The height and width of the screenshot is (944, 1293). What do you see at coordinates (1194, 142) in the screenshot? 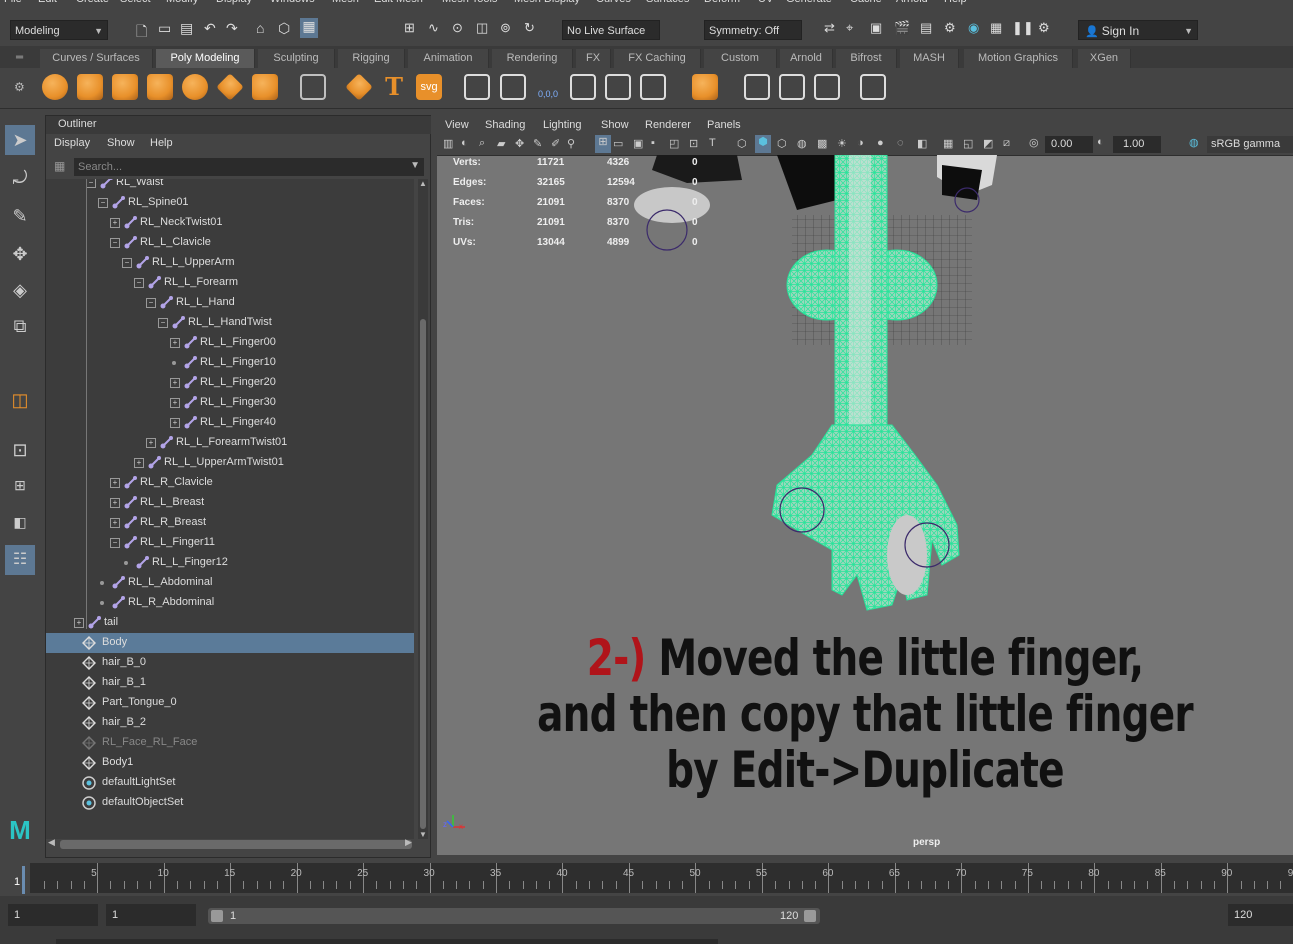
I see `color-management-icon: ◍` at bounding box center [1194, 142].